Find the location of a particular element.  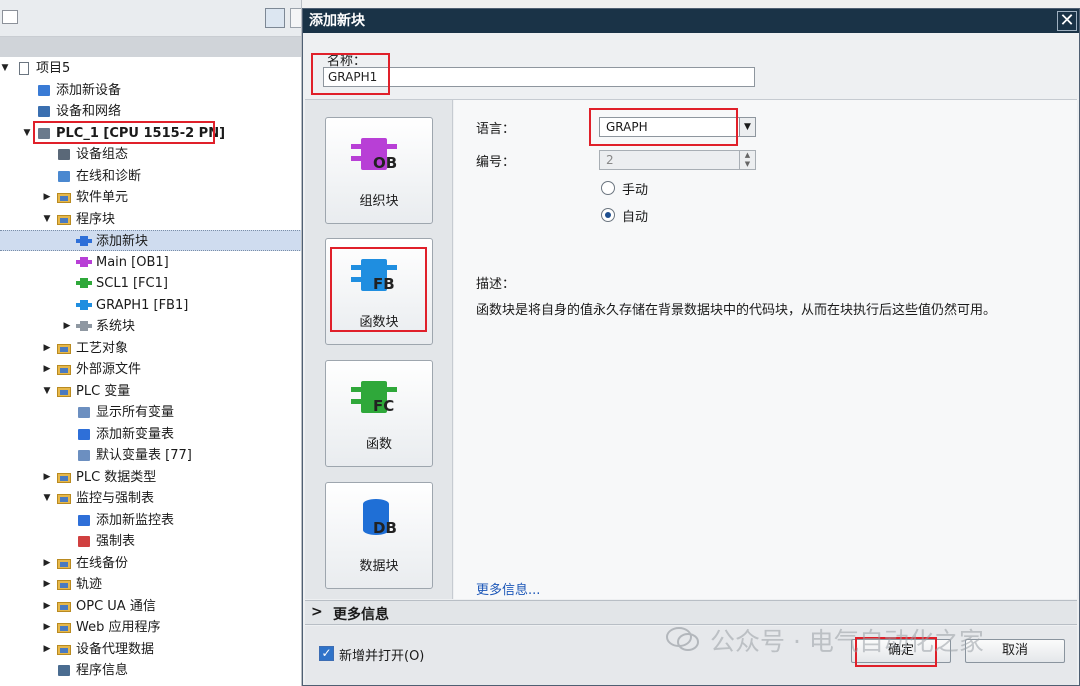

radio-manual-label: 手动 is located at coordinates (635, 190).